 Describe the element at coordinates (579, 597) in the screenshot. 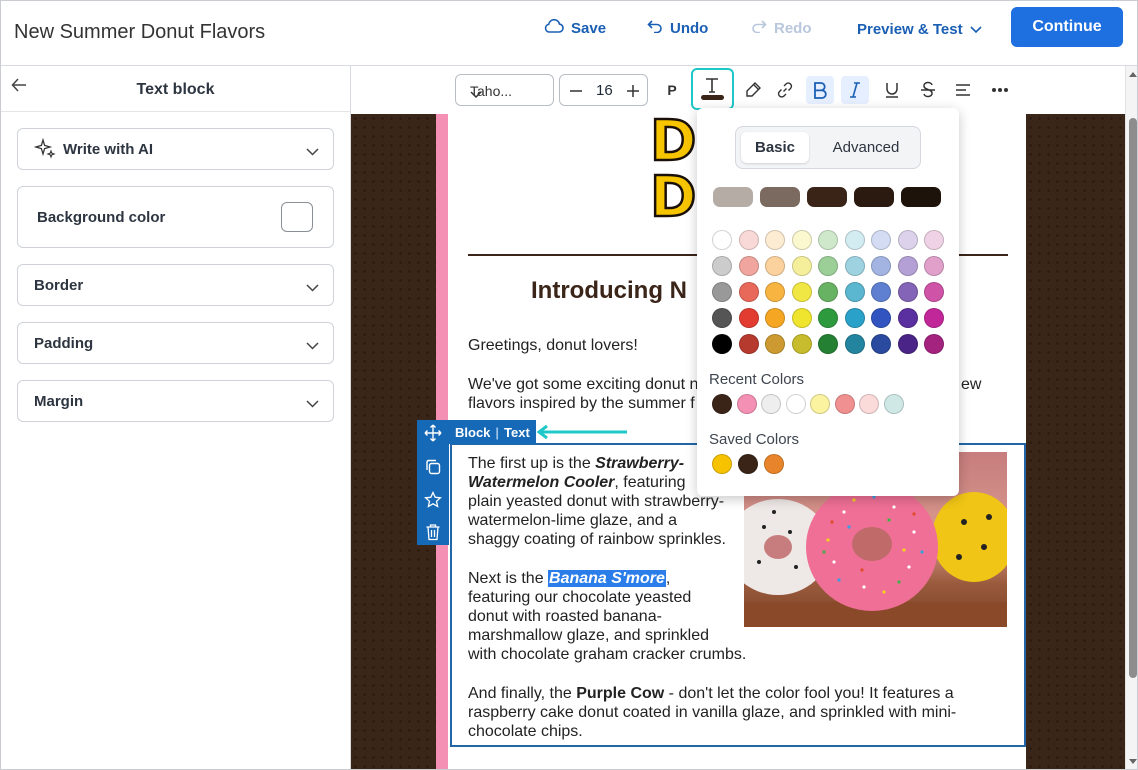

I see `p2-line-2: featuring our chocolate yeasted` at that location.